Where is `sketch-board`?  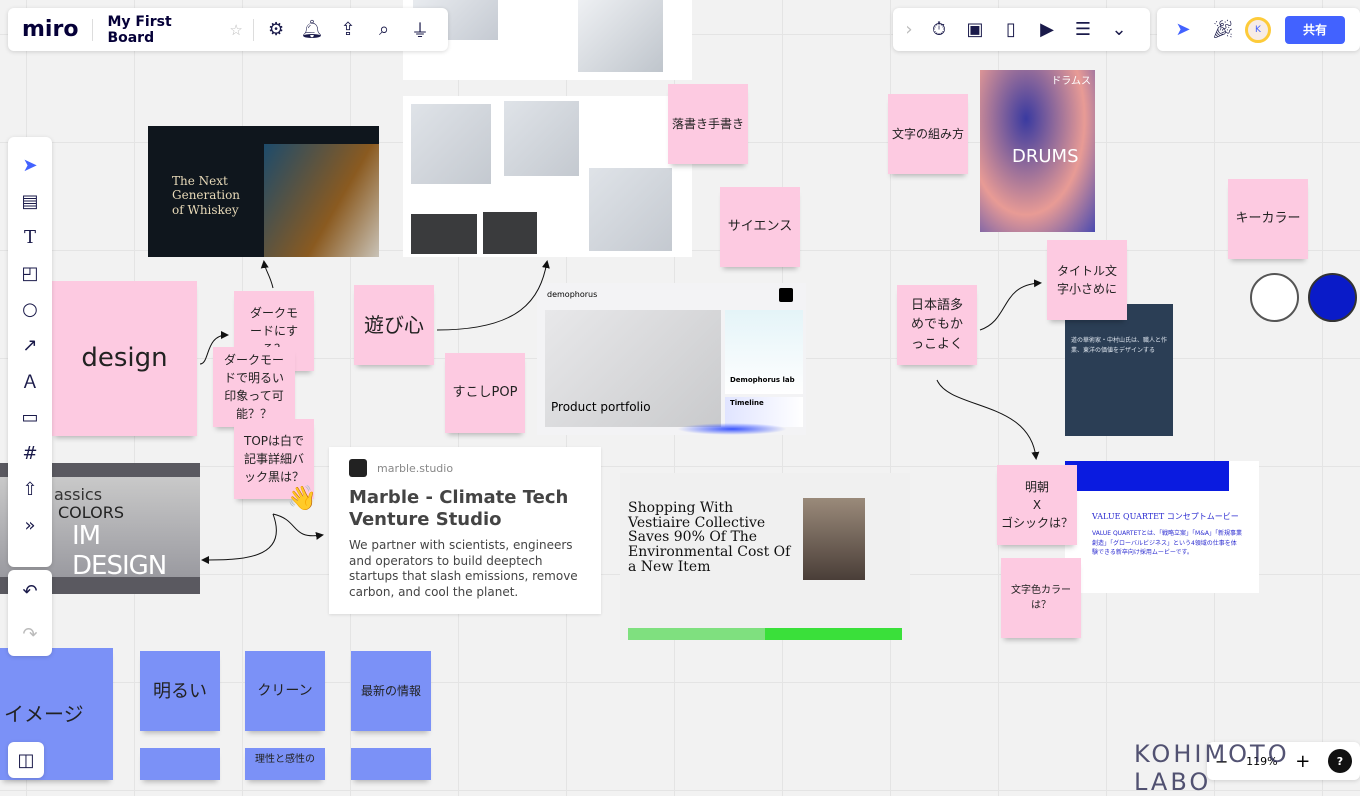
sketch-board is located at coordinates (547, 176).